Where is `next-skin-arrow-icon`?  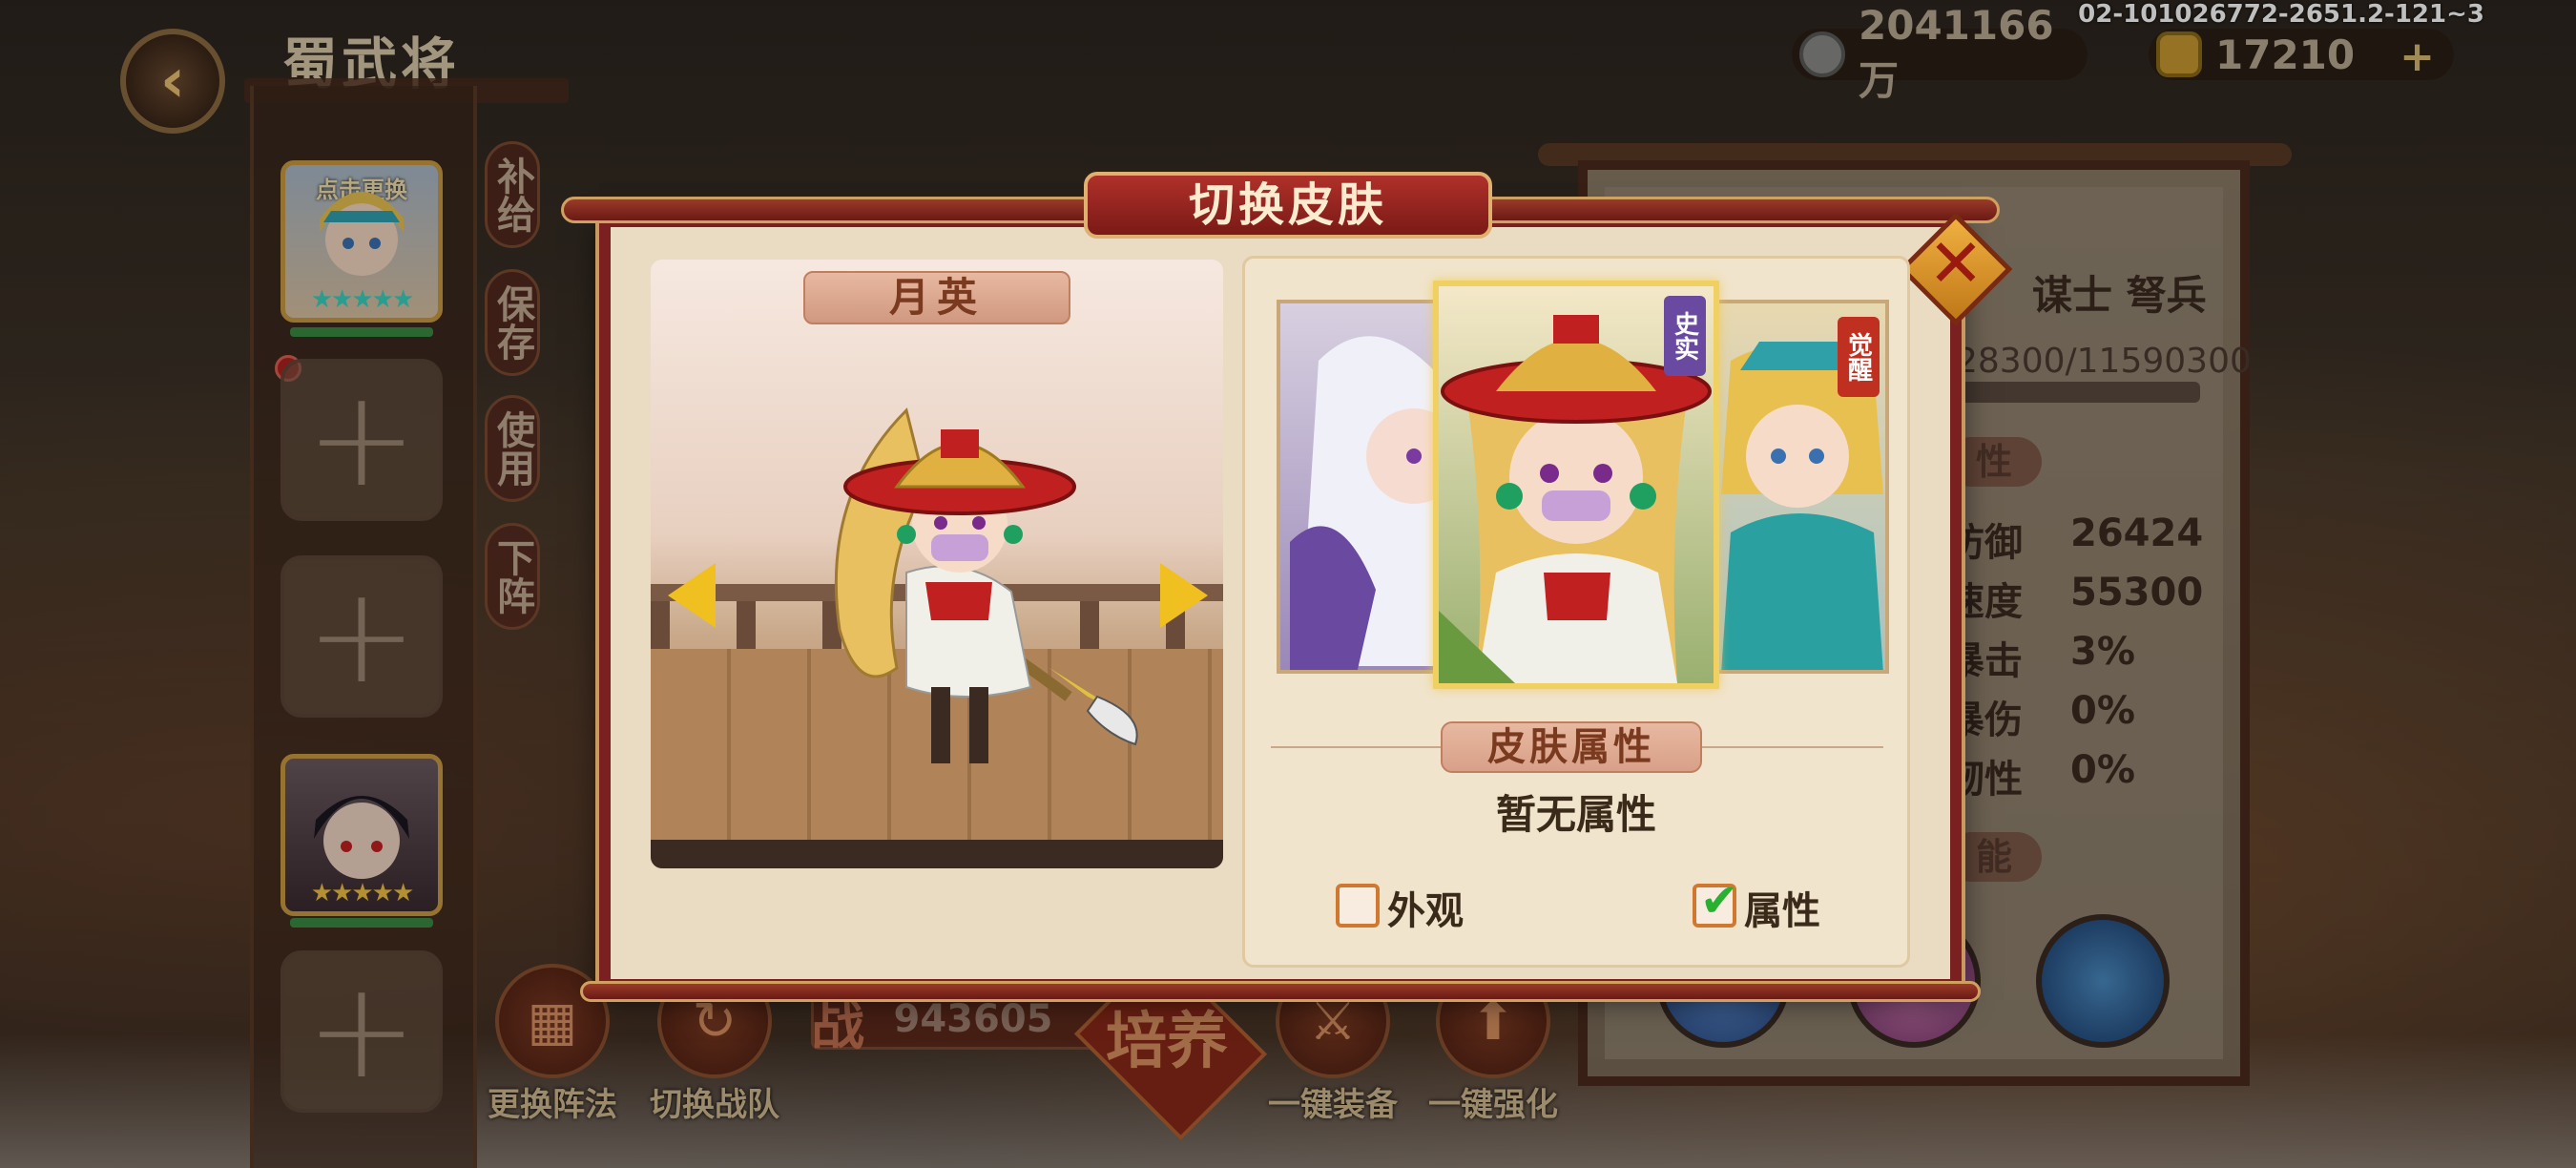
next-skin-arrow-icon is located at coordinates (1184, 595).